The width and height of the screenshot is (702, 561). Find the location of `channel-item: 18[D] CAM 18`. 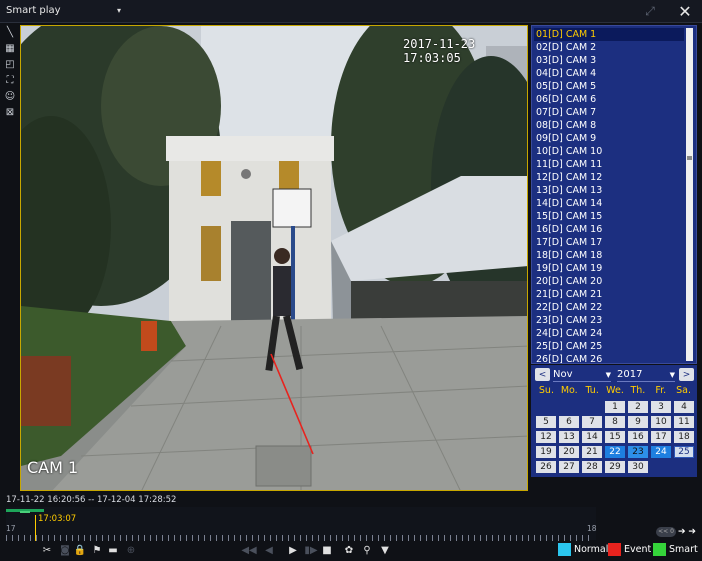

channel-item: 18[D] CAM 18 is located at coordinates (609, 255).